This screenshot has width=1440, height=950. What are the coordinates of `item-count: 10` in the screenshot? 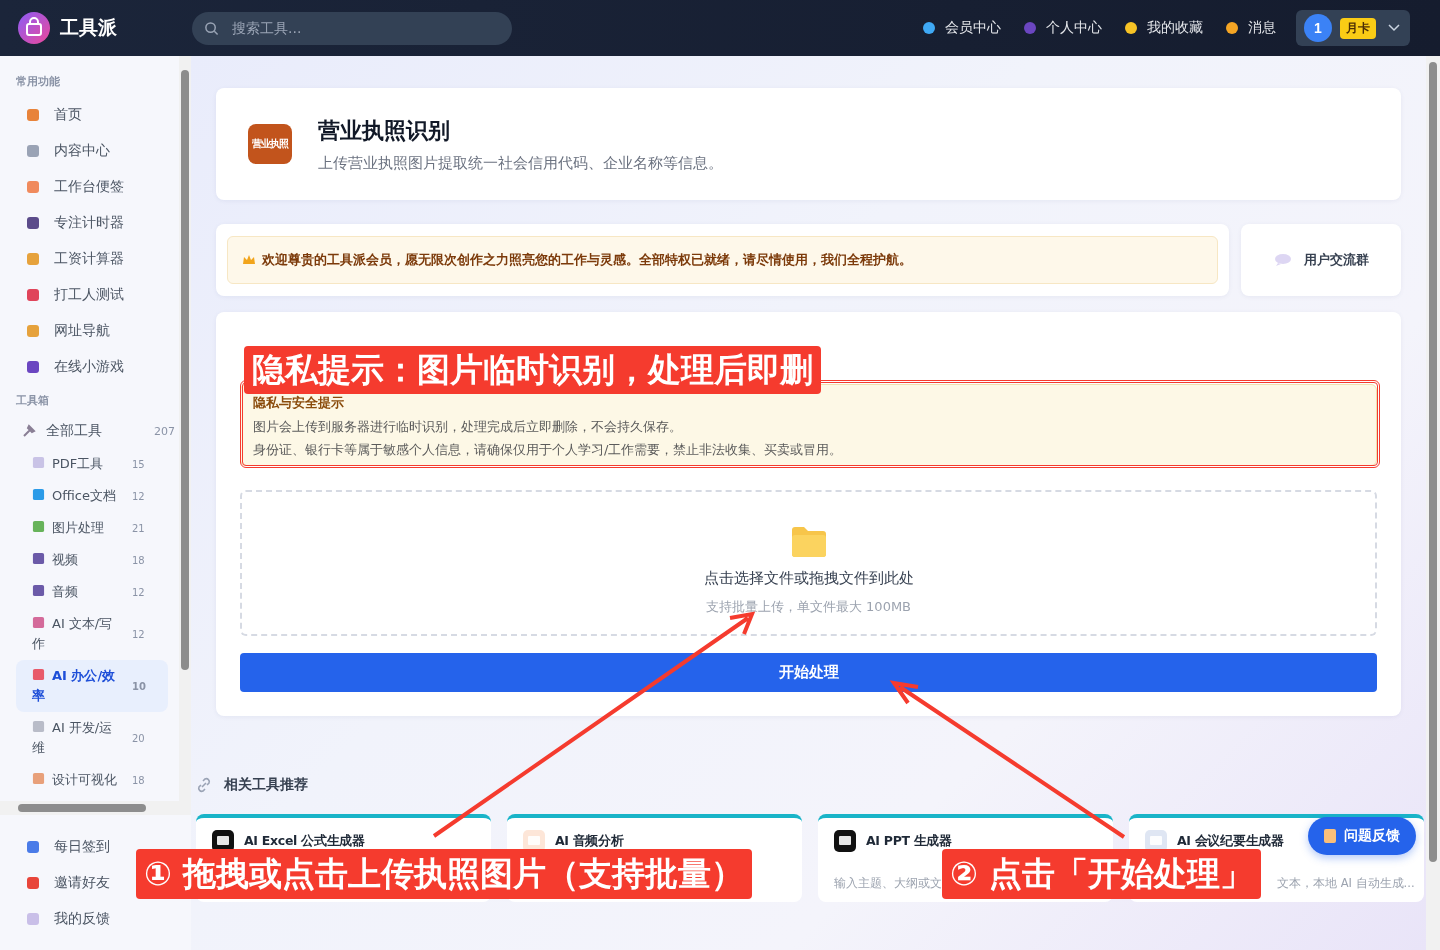 It's located at (139, 686).